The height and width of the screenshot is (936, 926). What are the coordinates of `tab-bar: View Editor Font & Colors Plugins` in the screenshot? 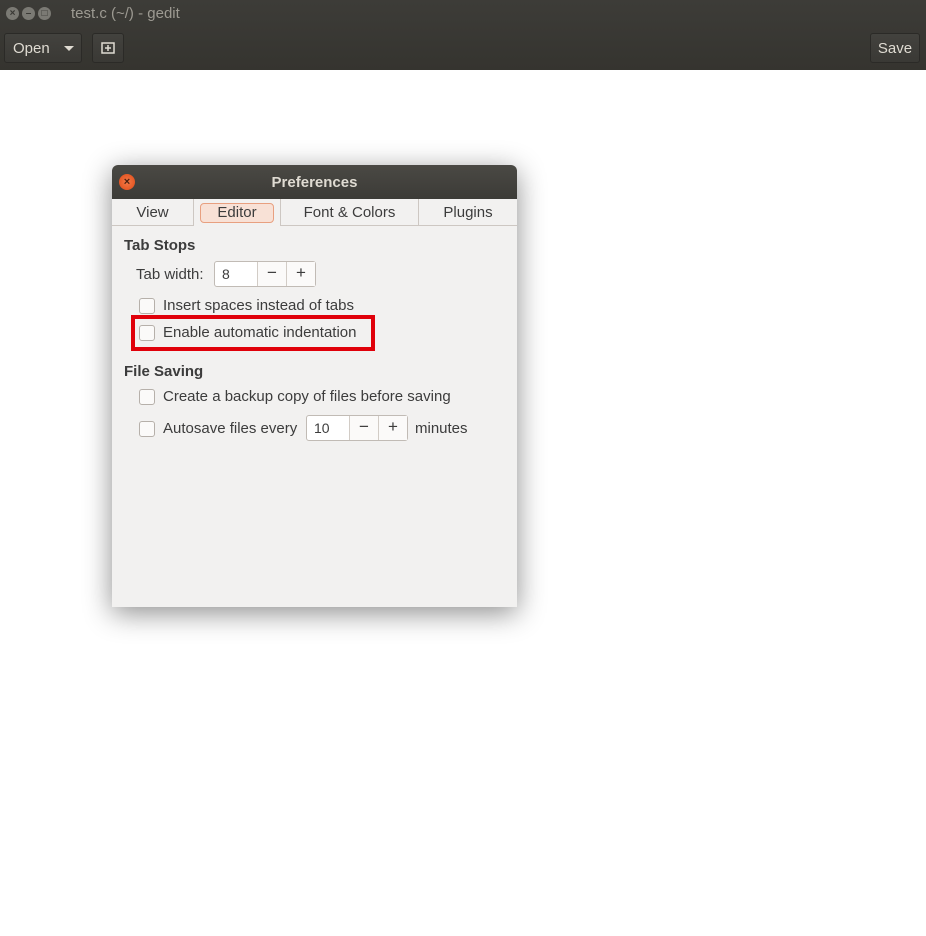 It's located at (314, 212).